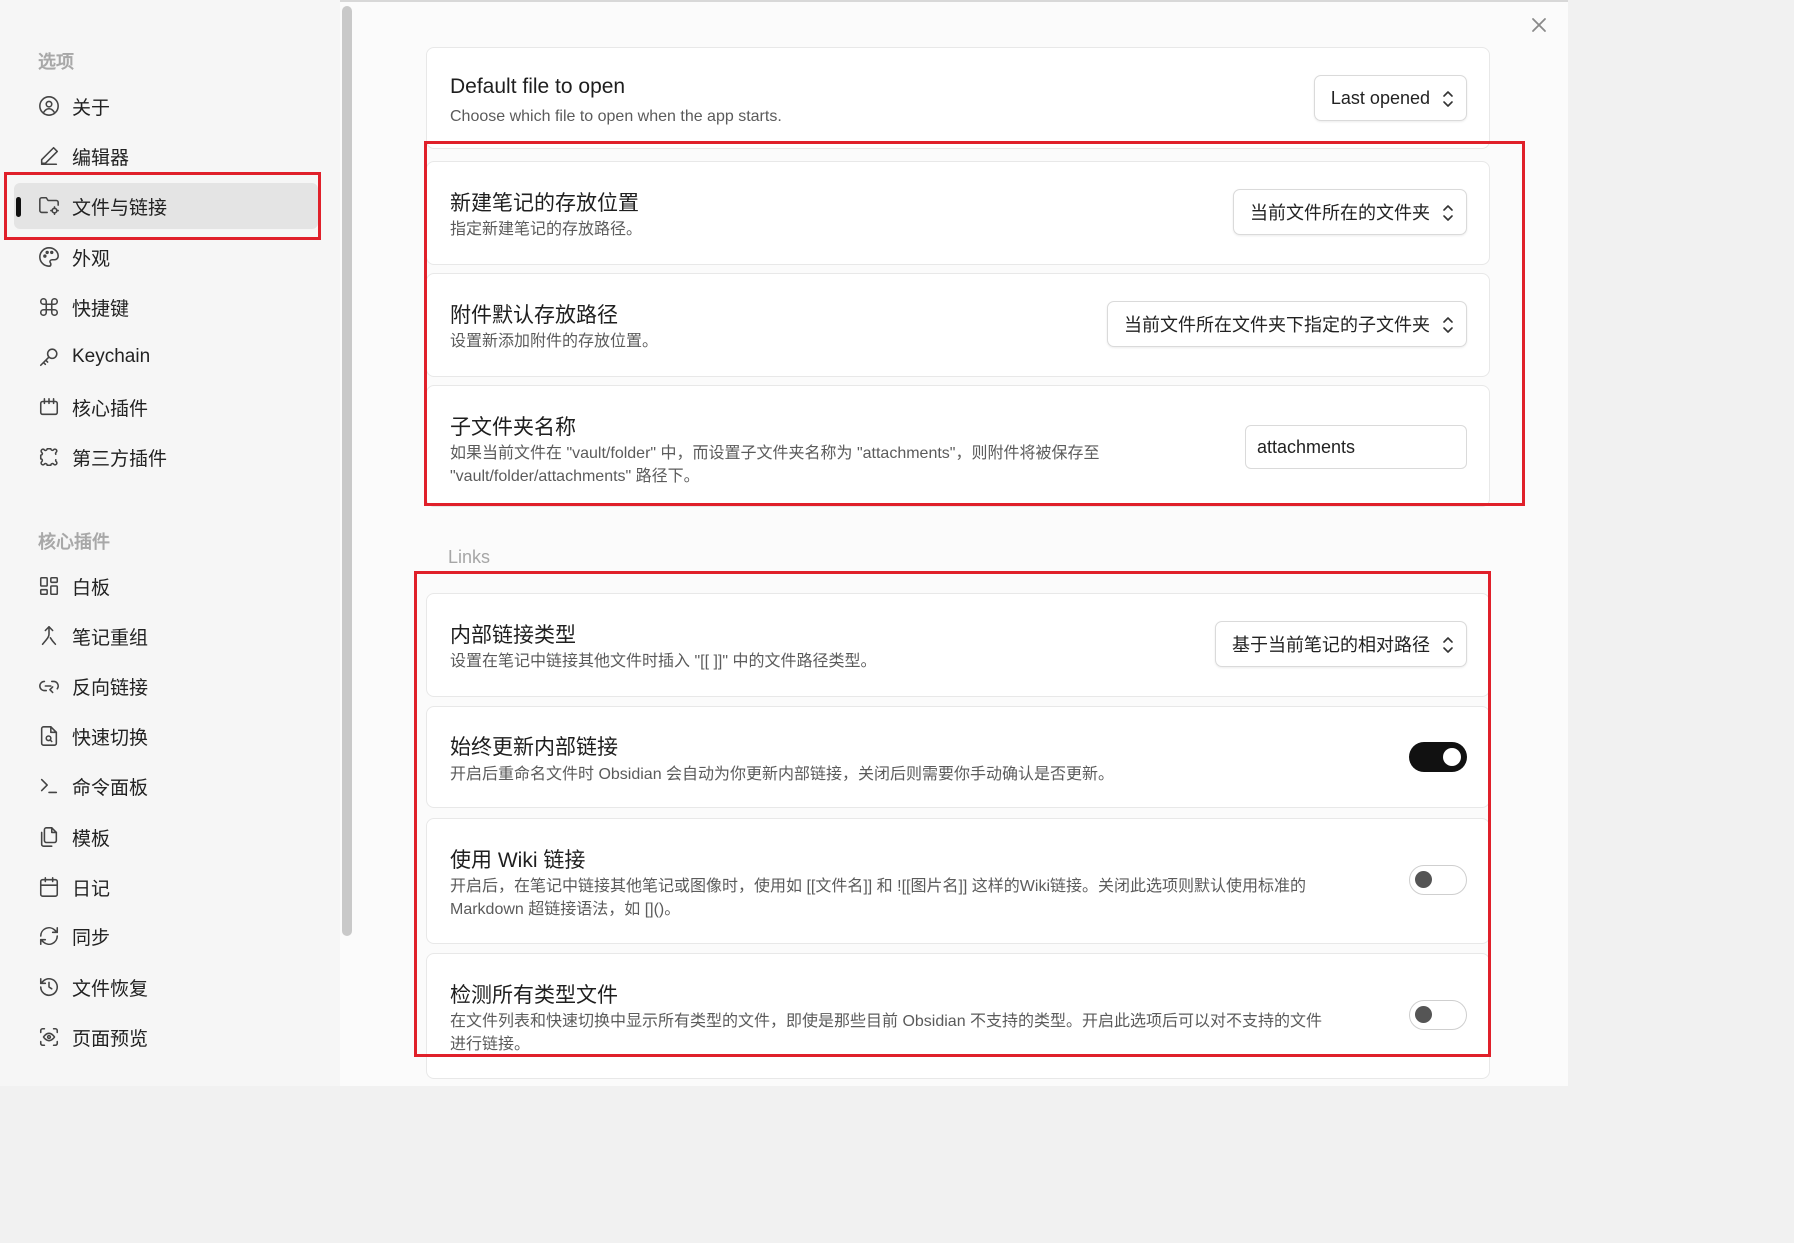 Image resolution: width=1794 pixels, height=1243 pixels. I want to click on setting-title: 子文件夹名称, so click(513, 427).